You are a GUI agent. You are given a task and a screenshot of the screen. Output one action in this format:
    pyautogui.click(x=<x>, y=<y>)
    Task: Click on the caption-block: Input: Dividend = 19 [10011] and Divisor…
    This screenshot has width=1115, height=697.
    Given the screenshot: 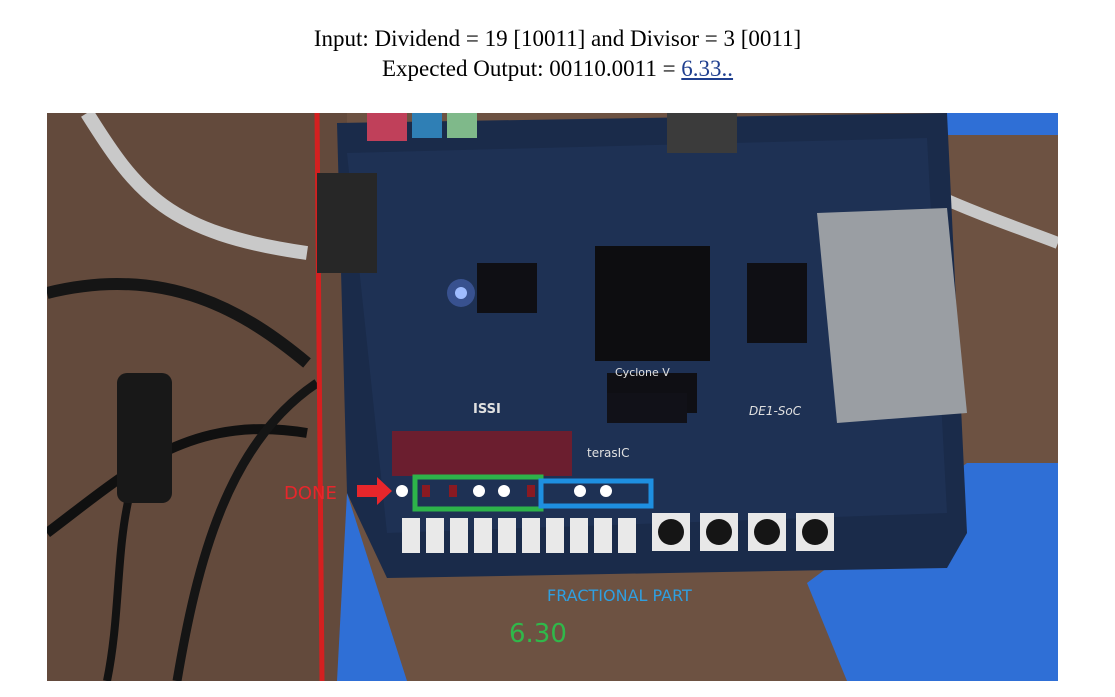 What is the action you would take?
    pyautogui.click(x=557, y=54)
    